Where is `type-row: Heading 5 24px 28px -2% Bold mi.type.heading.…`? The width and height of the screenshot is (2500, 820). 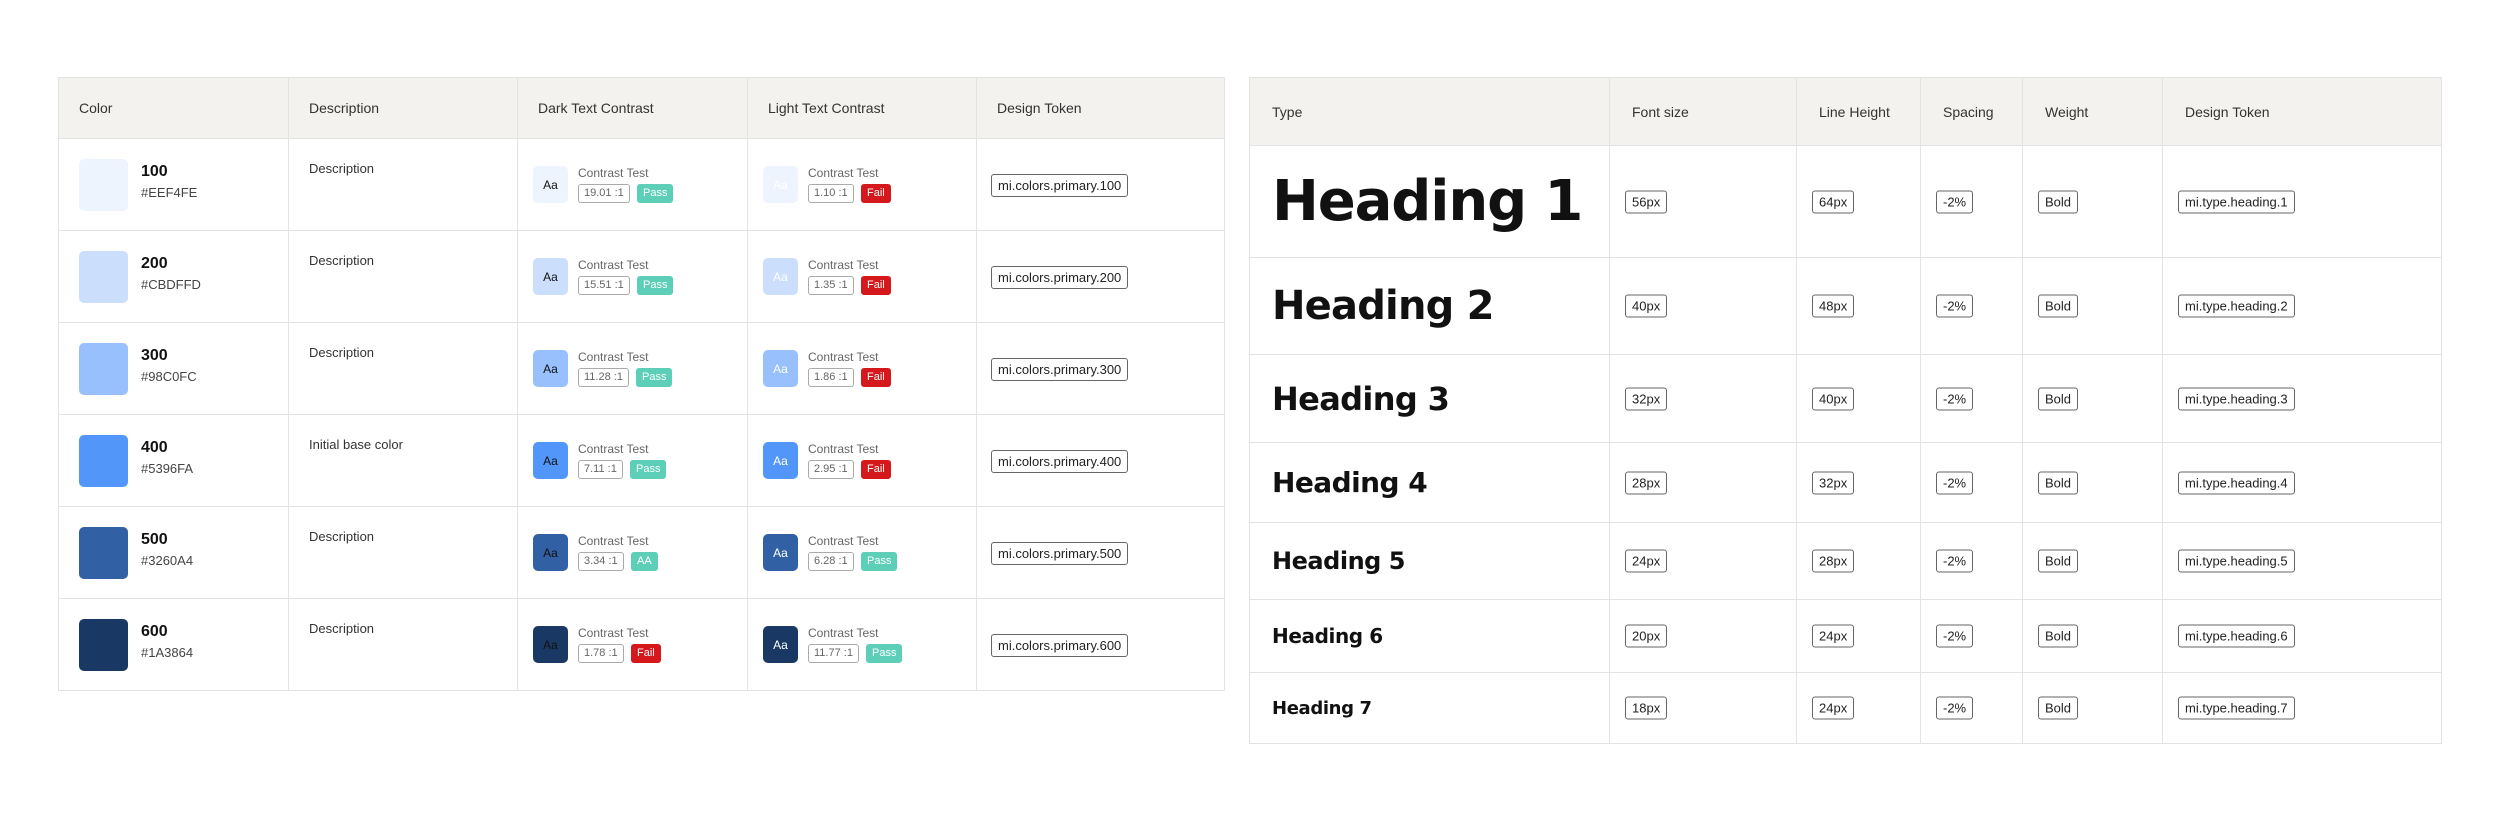
type-row: Heading 5 24px 28px -2% Bold mi.type.heading.… is located at coordinates (1846, 561).